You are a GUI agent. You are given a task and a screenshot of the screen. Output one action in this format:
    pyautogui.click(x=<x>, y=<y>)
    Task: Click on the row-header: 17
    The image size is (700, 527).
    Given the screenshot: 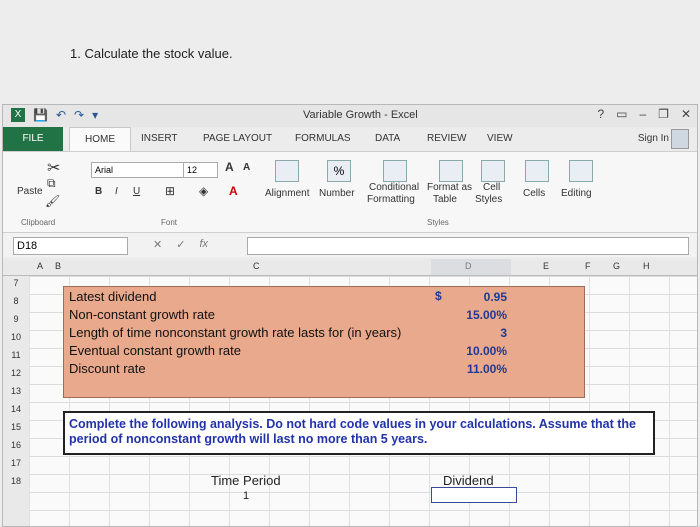 What is the action you would take?
    pyautogui.click(x=16, y=463)
    